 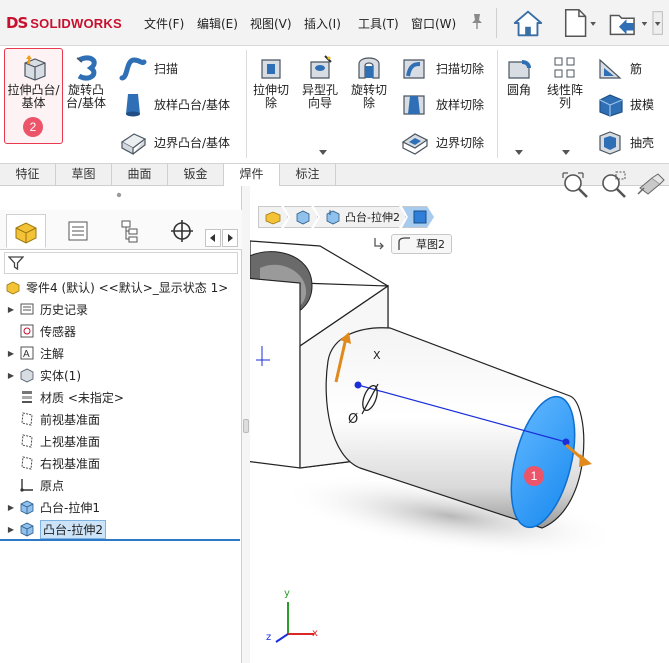 What do you see at coordinates (496, 23) in the screenshot?
I see `quick-access-separator` at bounding box center [496, 23].